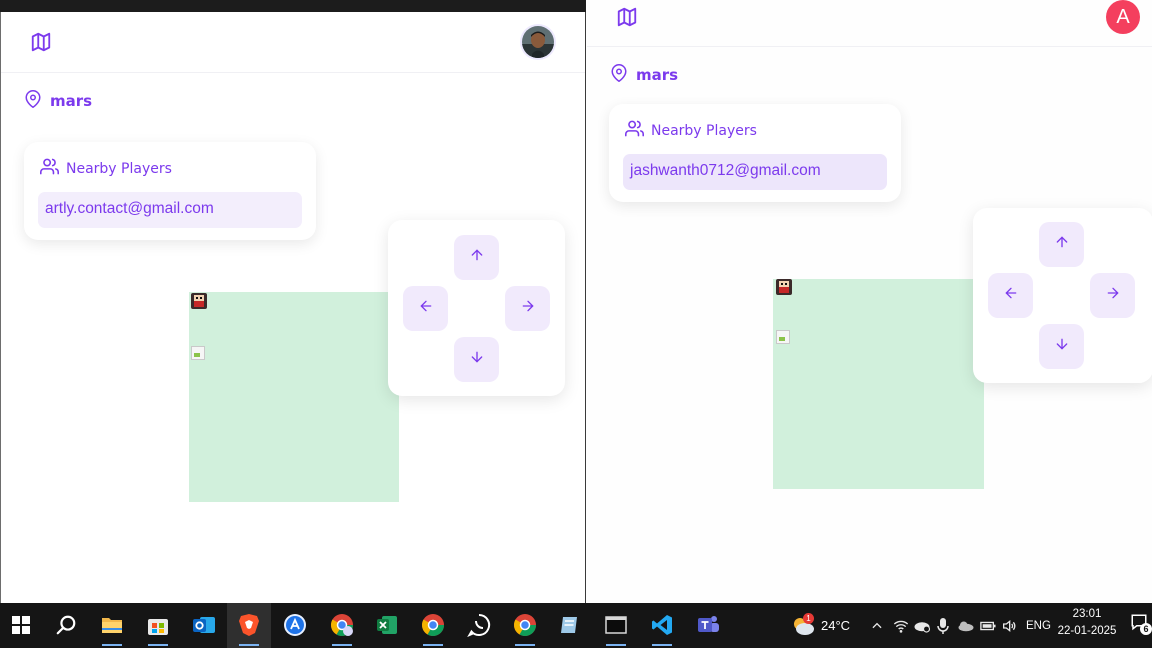 This screenshot has height=648, width=1152. Describe the element at coordinates (570, 625) in the screenshot. I see `notes-app-icon` at that location.